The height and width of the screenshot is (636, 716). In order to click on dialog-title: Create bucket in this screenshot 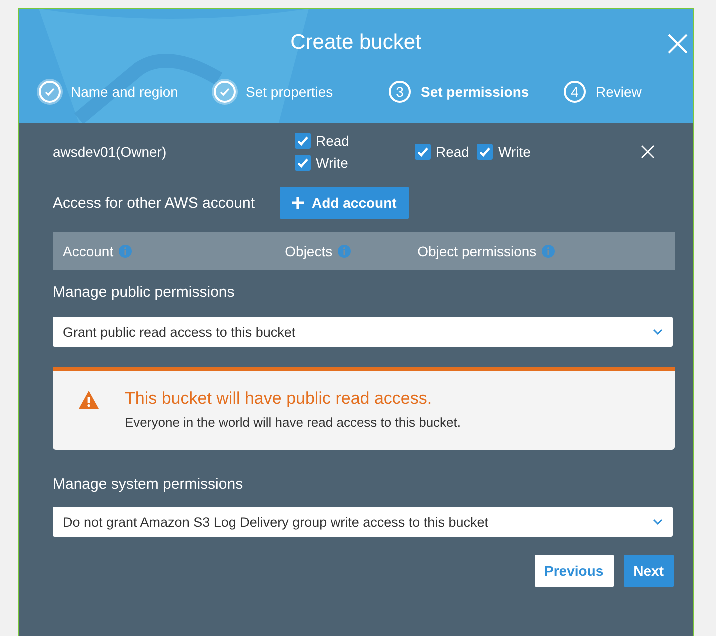, I will do `click(356, 43)`.